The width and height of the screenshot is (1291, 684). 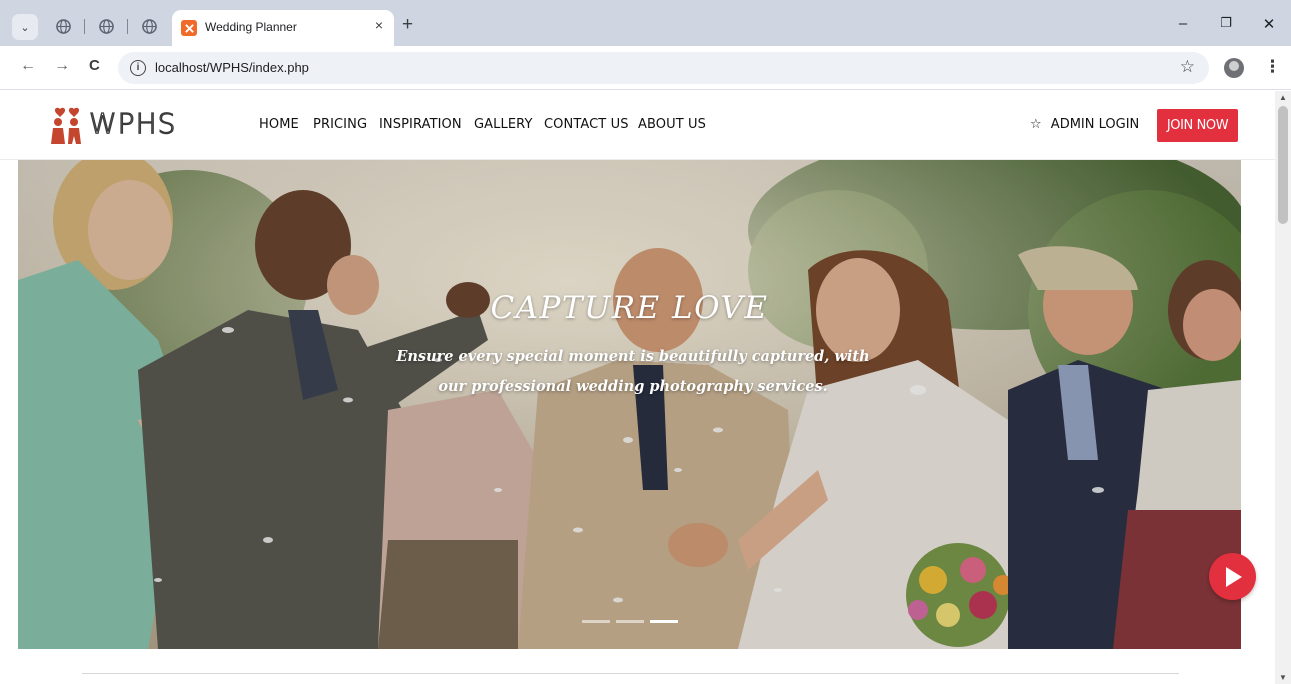 What do you see at coordinates (1095, 124) in the screenshot?
I see `admin-login-label: ADMIN LOGIN` at bounding box center [1095, 124].